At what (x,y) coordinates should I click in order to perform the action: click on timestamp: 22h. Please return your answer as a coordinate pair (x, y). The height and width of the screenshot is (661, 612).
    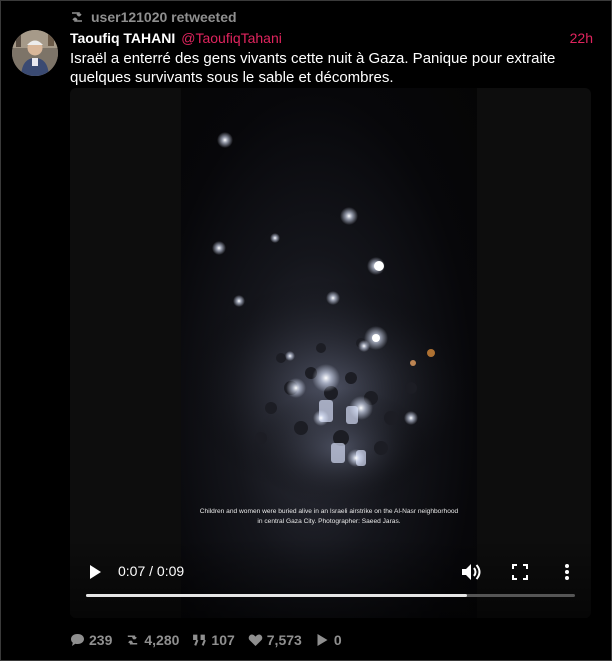
    Looking at the image, I should click on (581, 38).